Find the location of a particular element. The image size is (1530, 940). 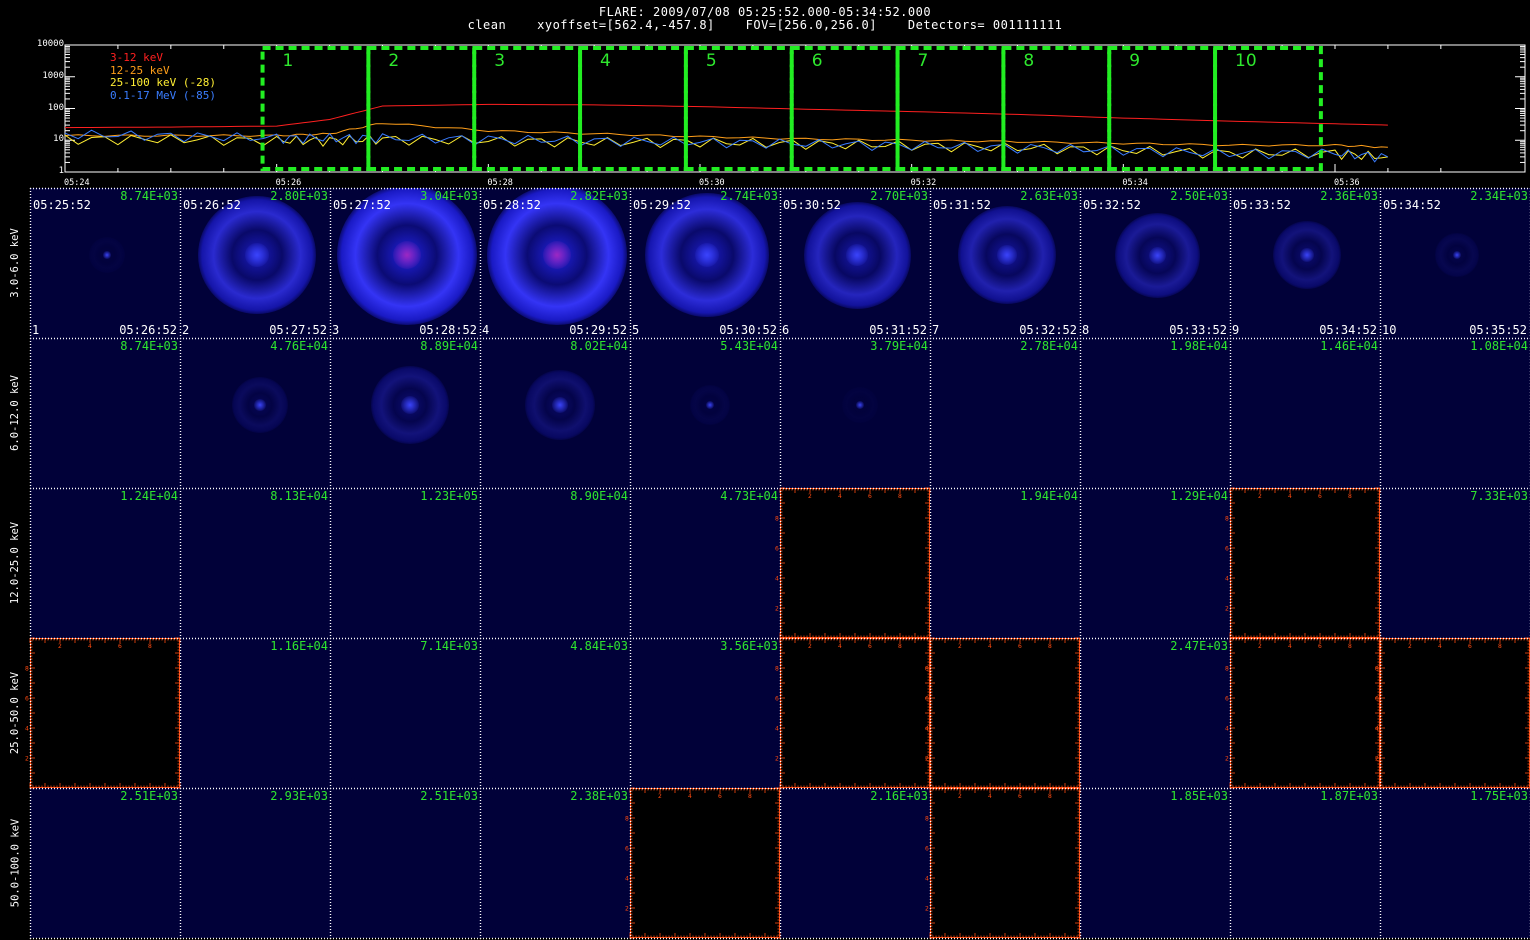

image-cell: 7.14E+03 is located at coordinates (405, 713).